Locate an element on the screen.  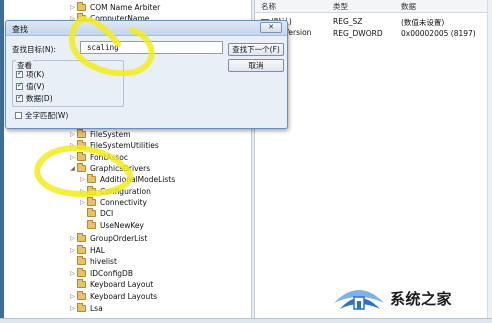
watermark-text: 系统之家 is located at coordinates (421, 299).